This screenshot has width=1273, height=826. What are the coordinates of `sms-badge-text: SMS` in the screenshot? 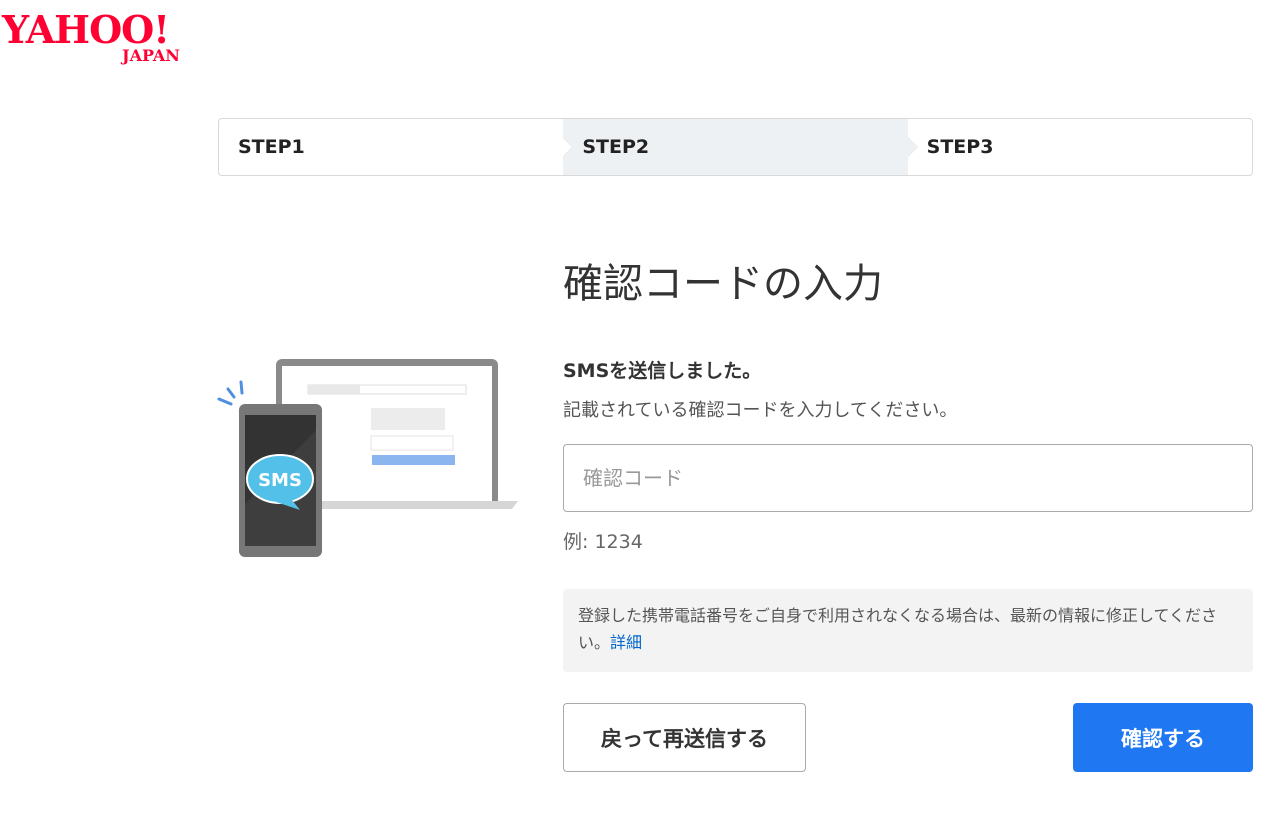 It's located at (280, 480).